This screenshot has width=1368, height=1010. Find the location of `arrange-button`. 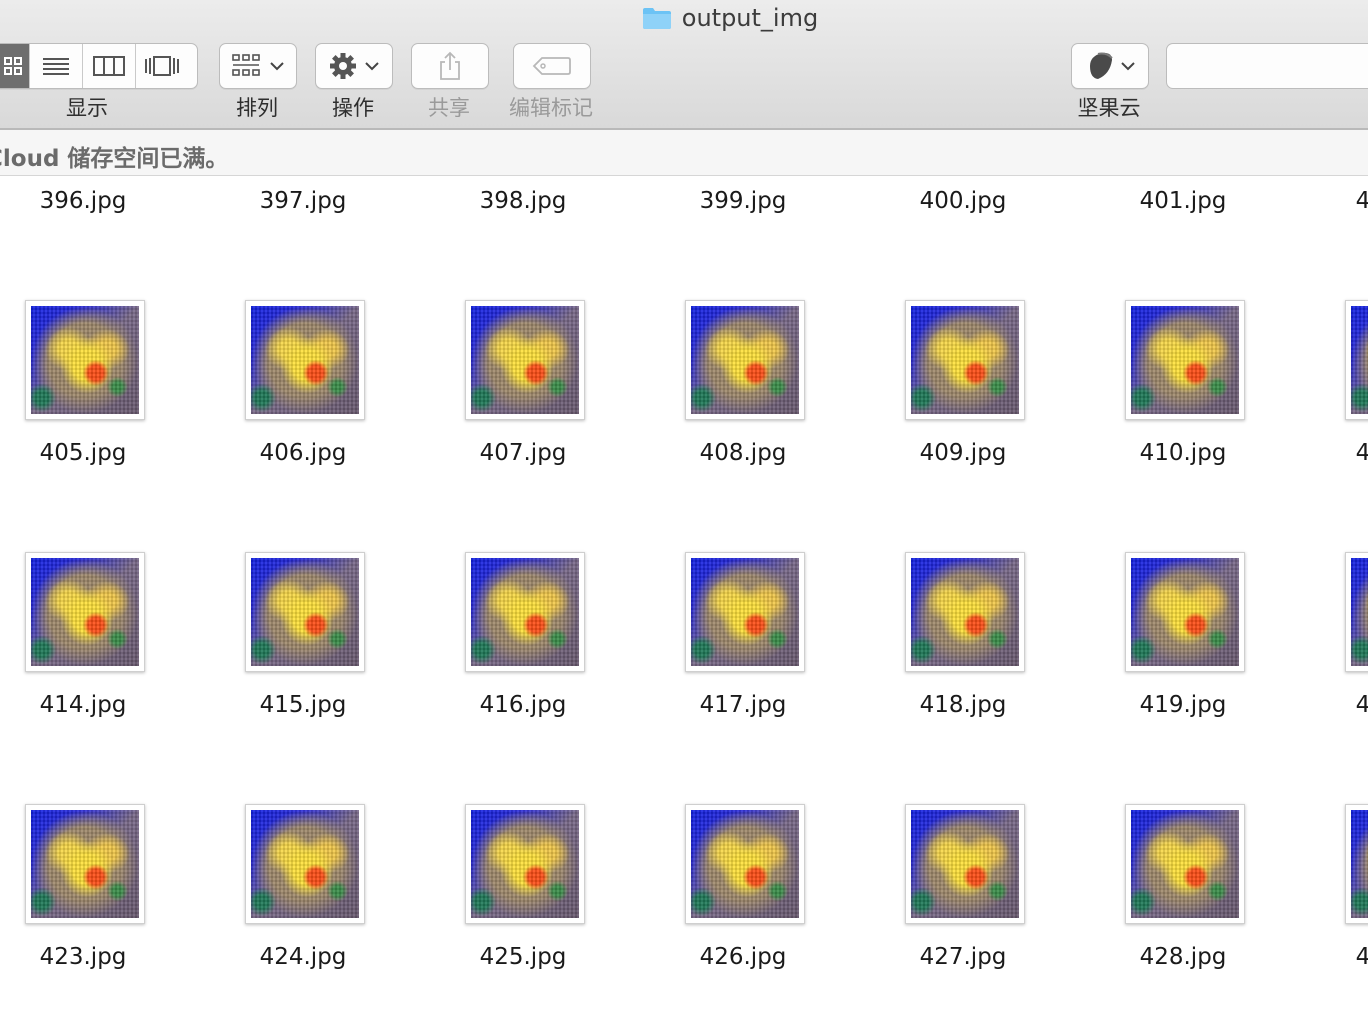

arrange-button is located at coordinates (258, 66).